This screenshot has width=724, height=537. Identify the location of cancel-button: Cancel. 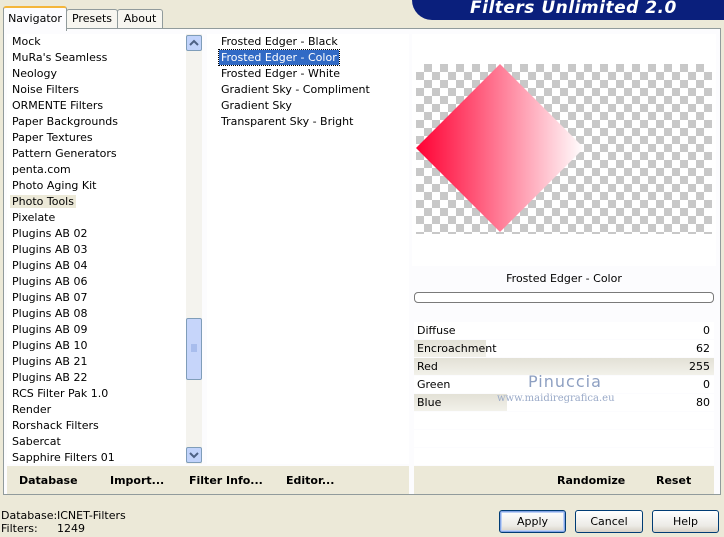
(609, 521).